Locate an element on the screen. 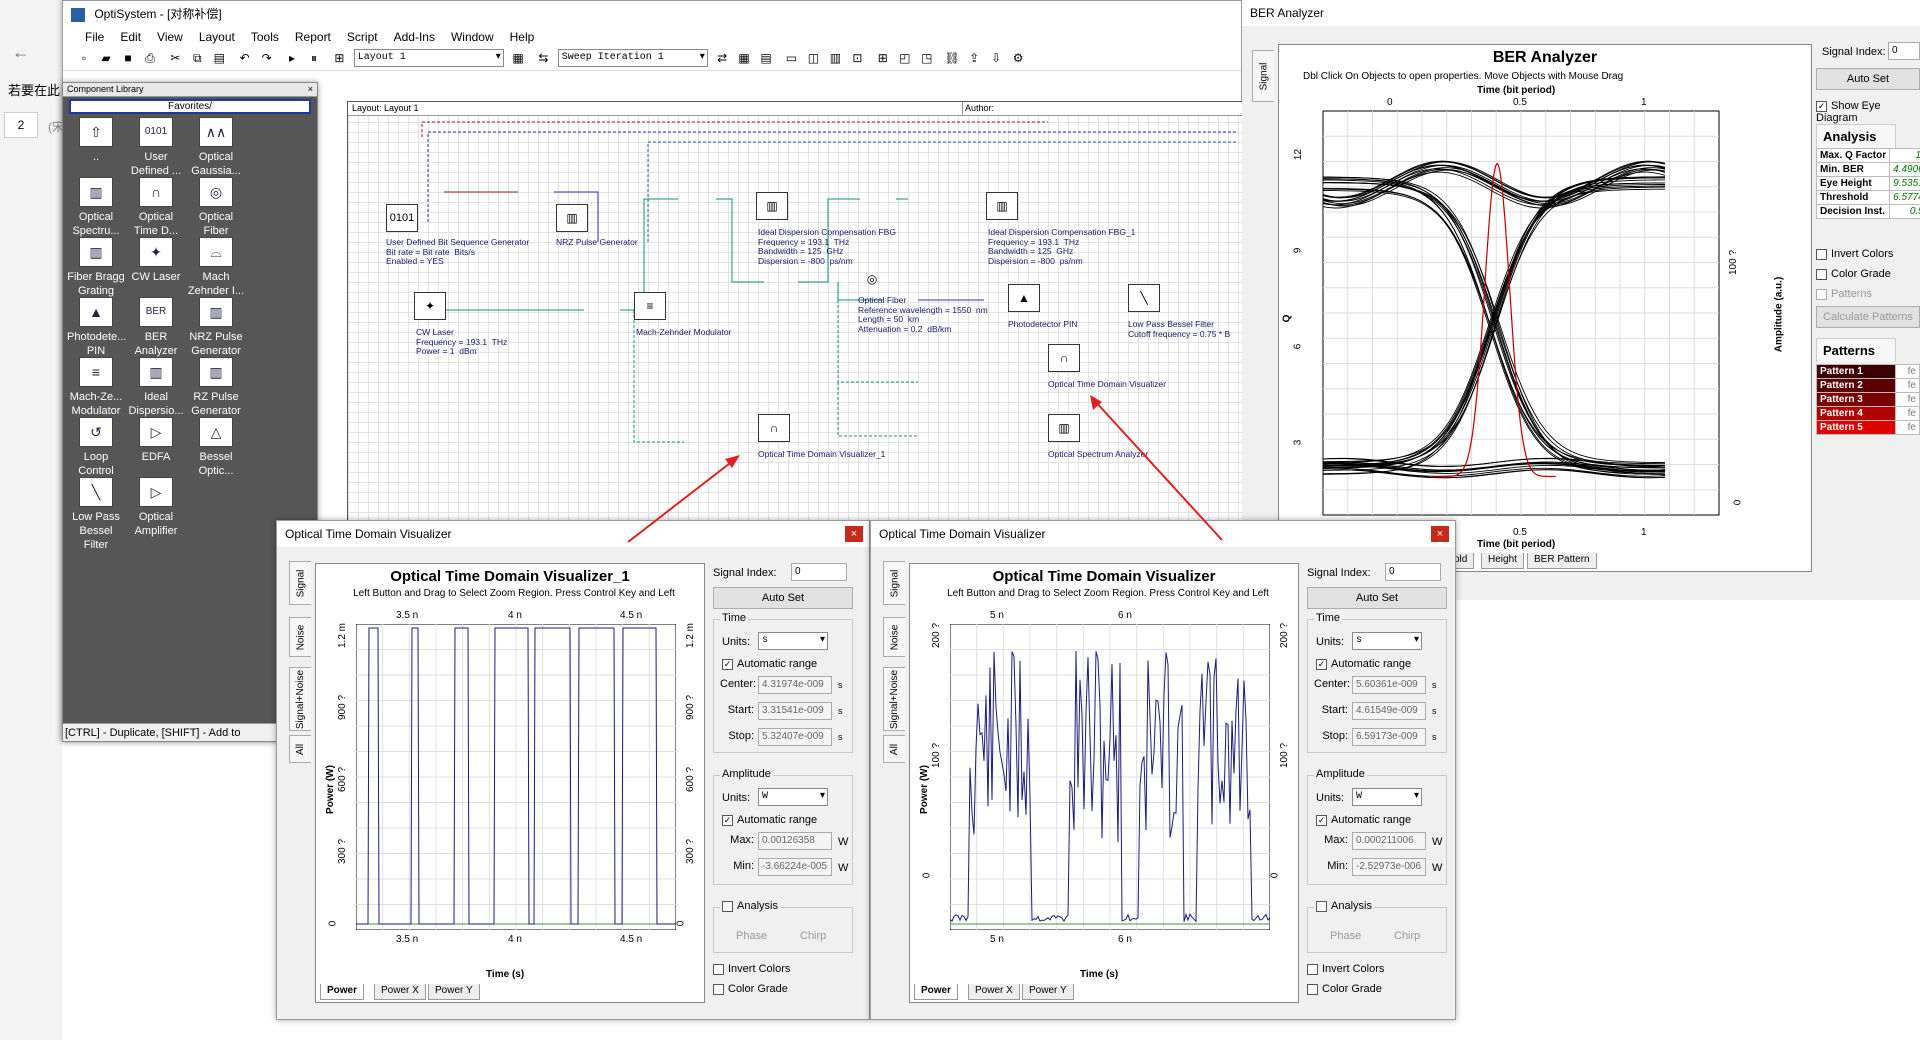 This screenshot has height=1040, width=1920. ber-tab-signal: Signal is located at coordinates (1263, 76).